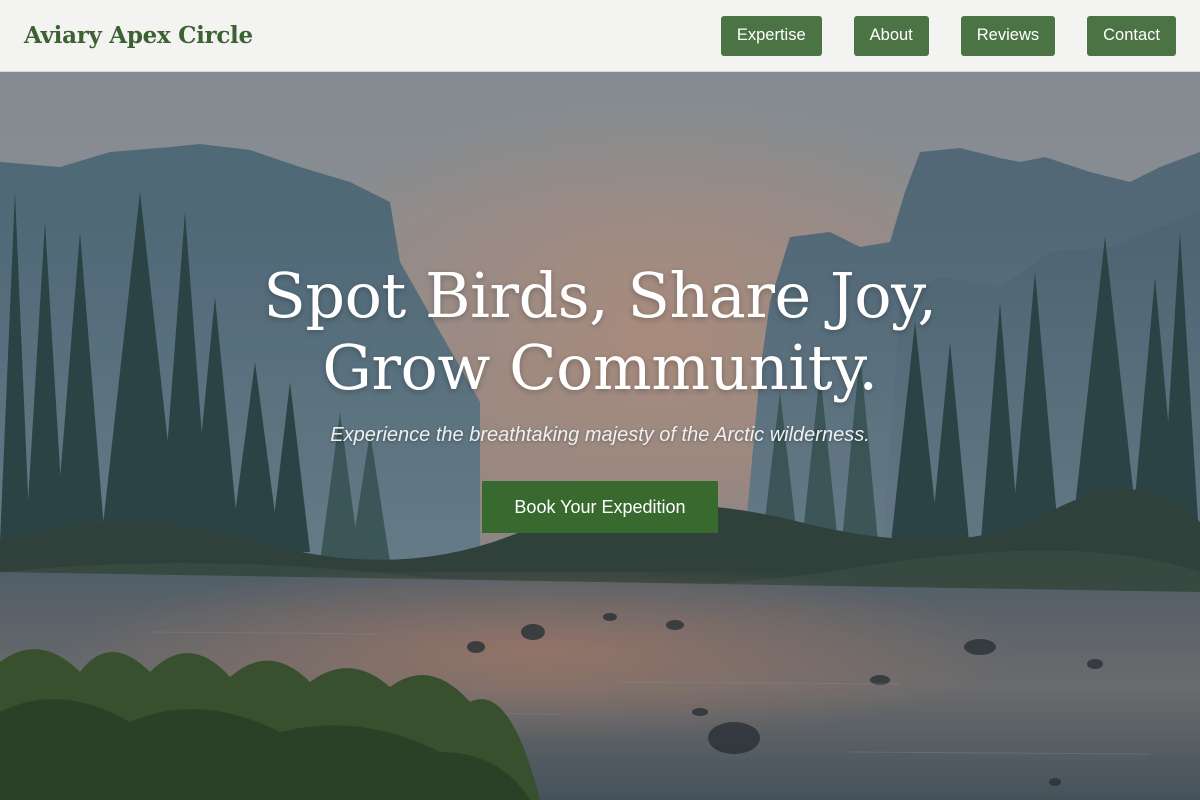 The width and height of the screenshot is (1200, 800). Describe the element at coordinates (600, 295) in the screenshot. I see `hero-title-line-1: Spot Birds, Share Joy,` at that location.